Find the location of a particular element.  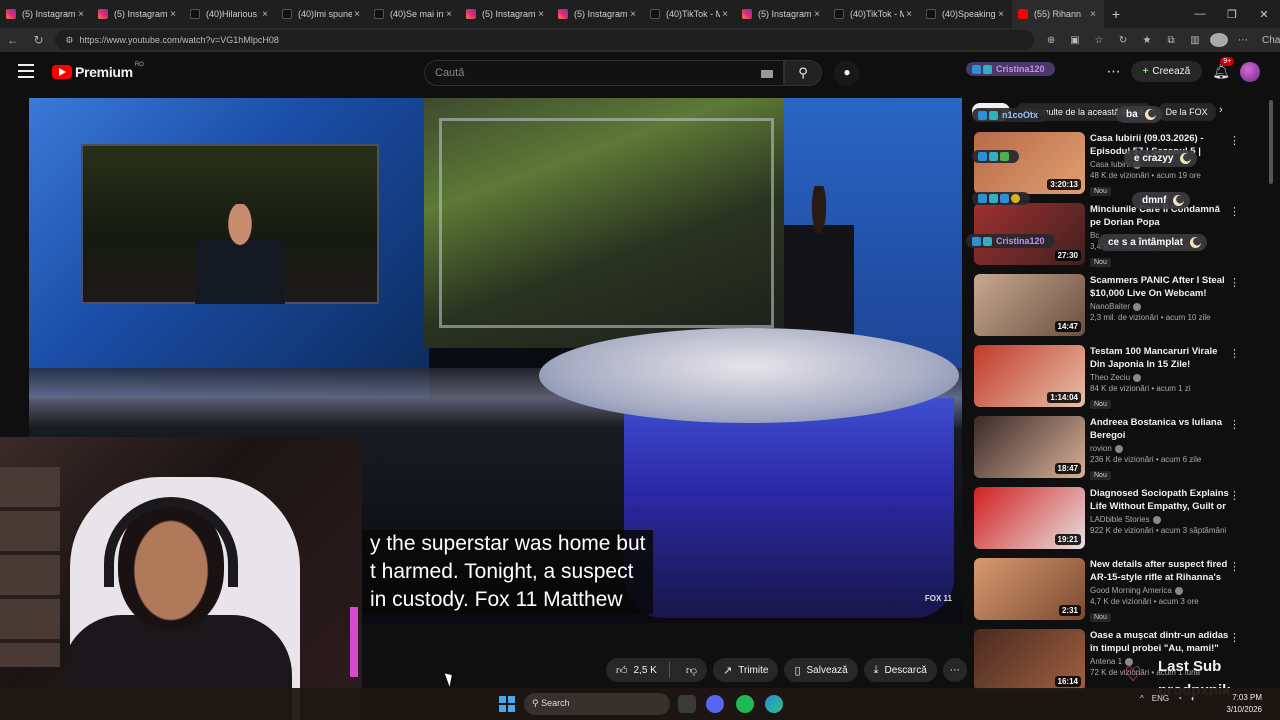

chevron-right-icon: › is located at coordinates (1221, 110).